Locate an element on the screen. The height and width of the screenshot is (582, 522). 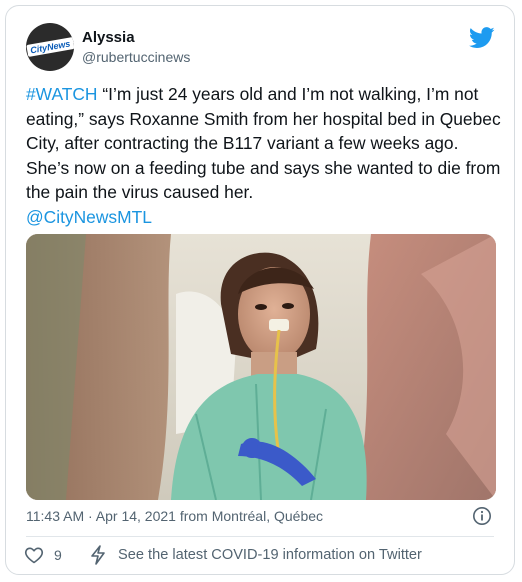
like-count: 9 is located at coordinates (58, 555).